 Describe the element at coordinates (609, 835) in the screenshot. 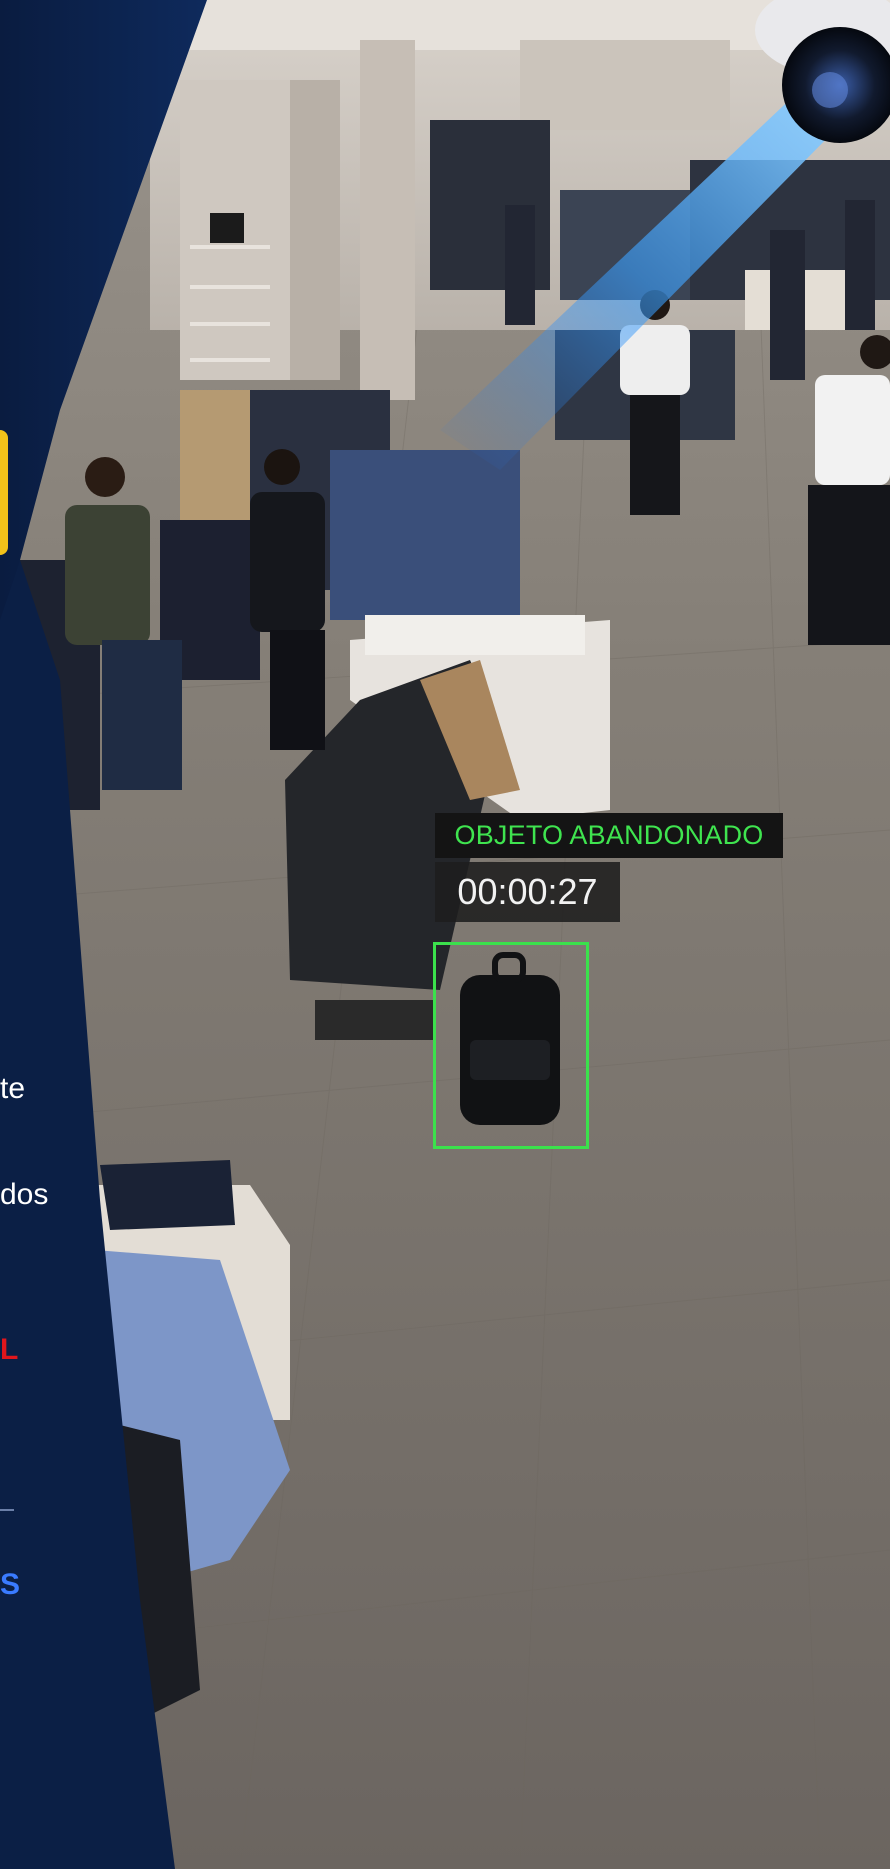

I see `abandoned-object-alert-label: OBJETO ABANDONADO` at that location.